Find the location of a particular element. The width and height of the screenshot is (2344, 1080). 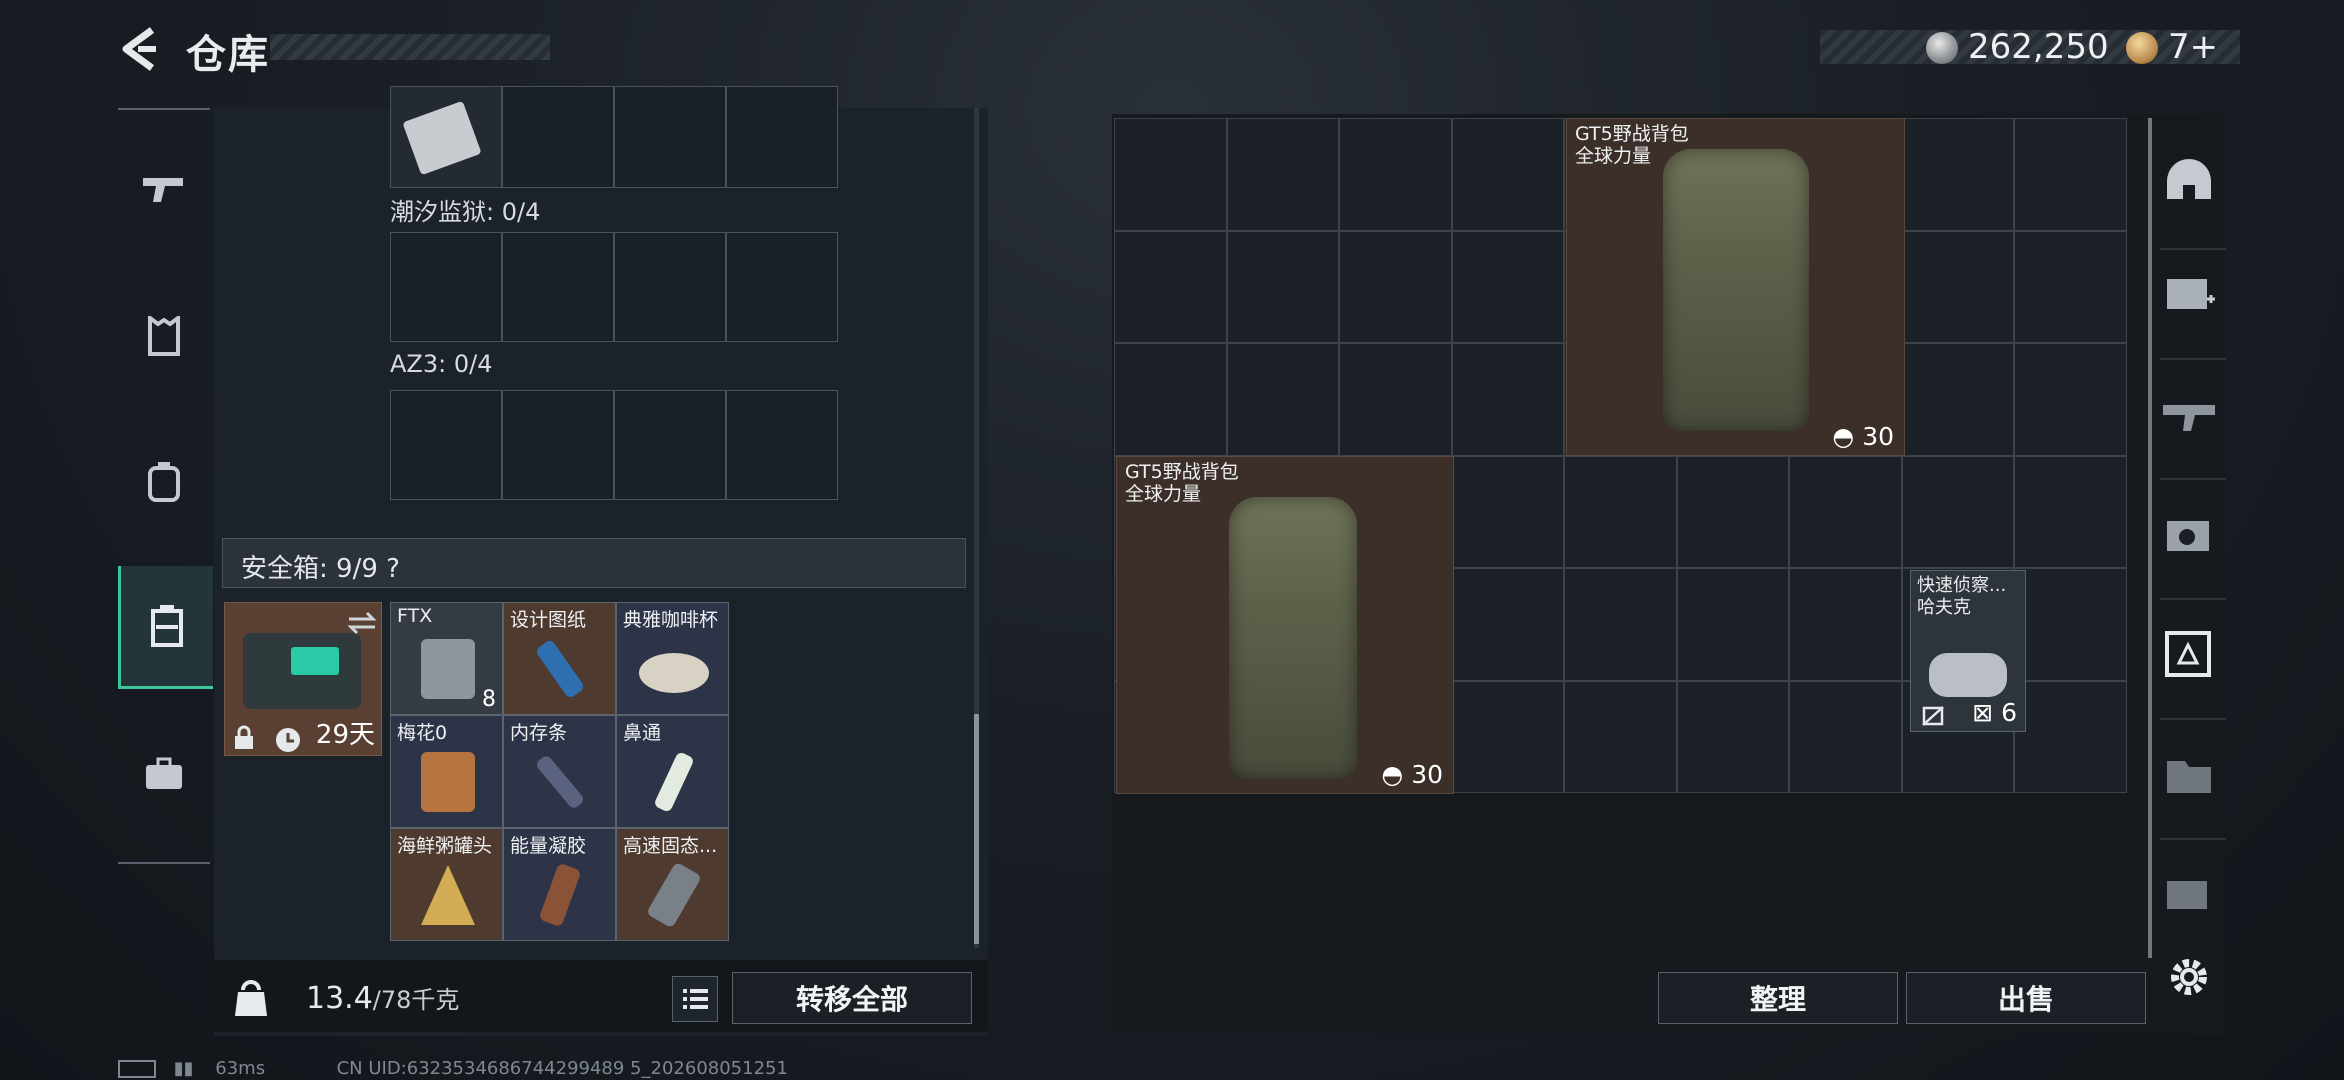

safe-item: 能量凝胶 is located at coordinates (559, 884).